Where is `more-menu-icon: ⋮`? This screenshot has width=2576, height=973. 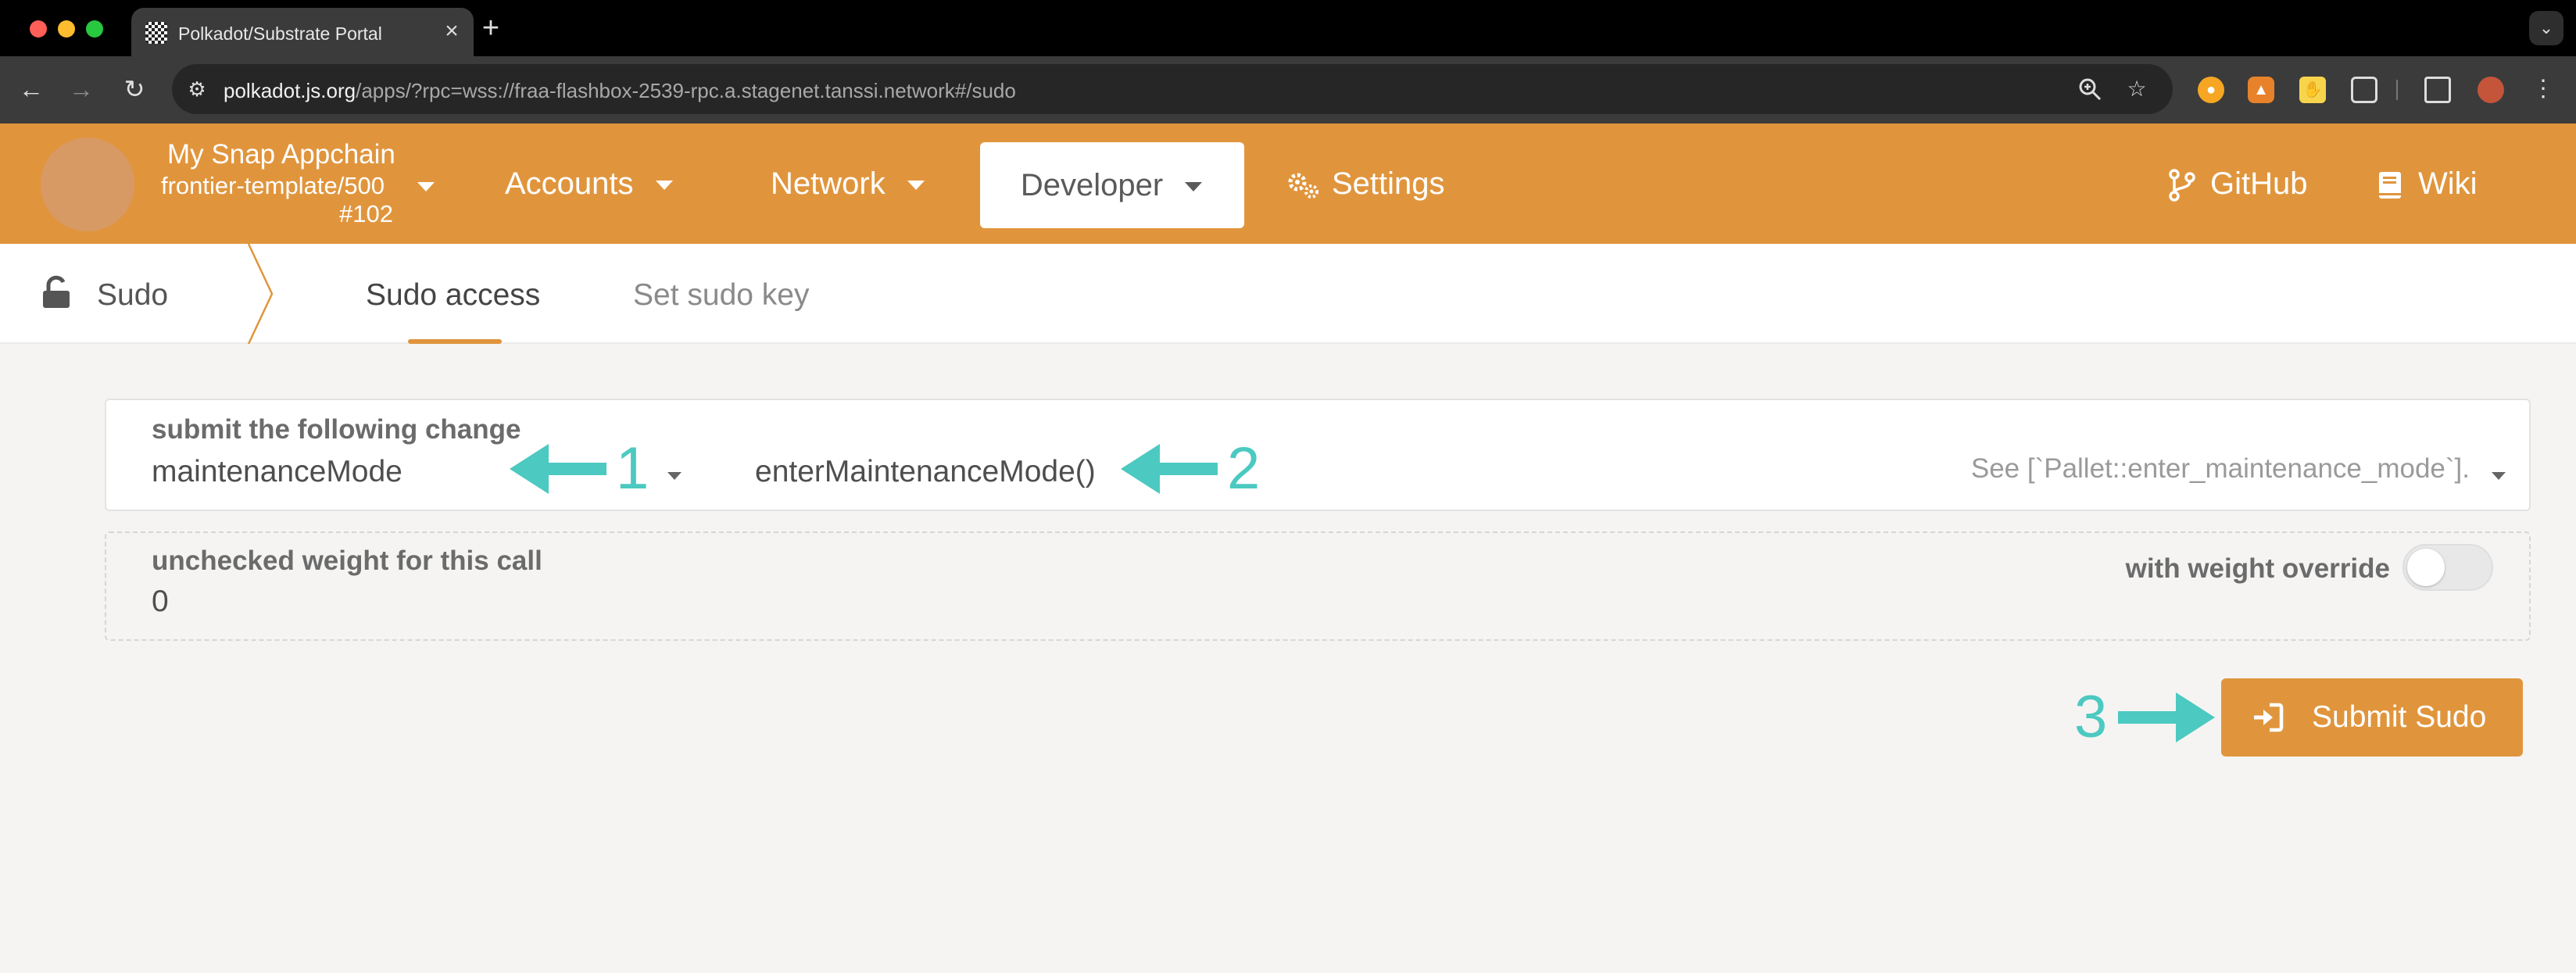
more-menu-icon: ⋮ is located at coordinates (2543, 89).